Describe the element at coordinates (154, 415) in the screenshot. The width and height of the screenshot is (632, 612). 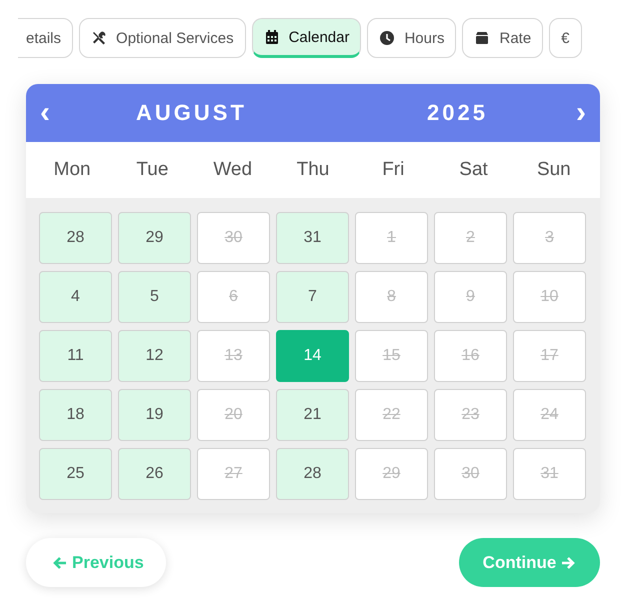
I see `day-cell: 19` at that location.